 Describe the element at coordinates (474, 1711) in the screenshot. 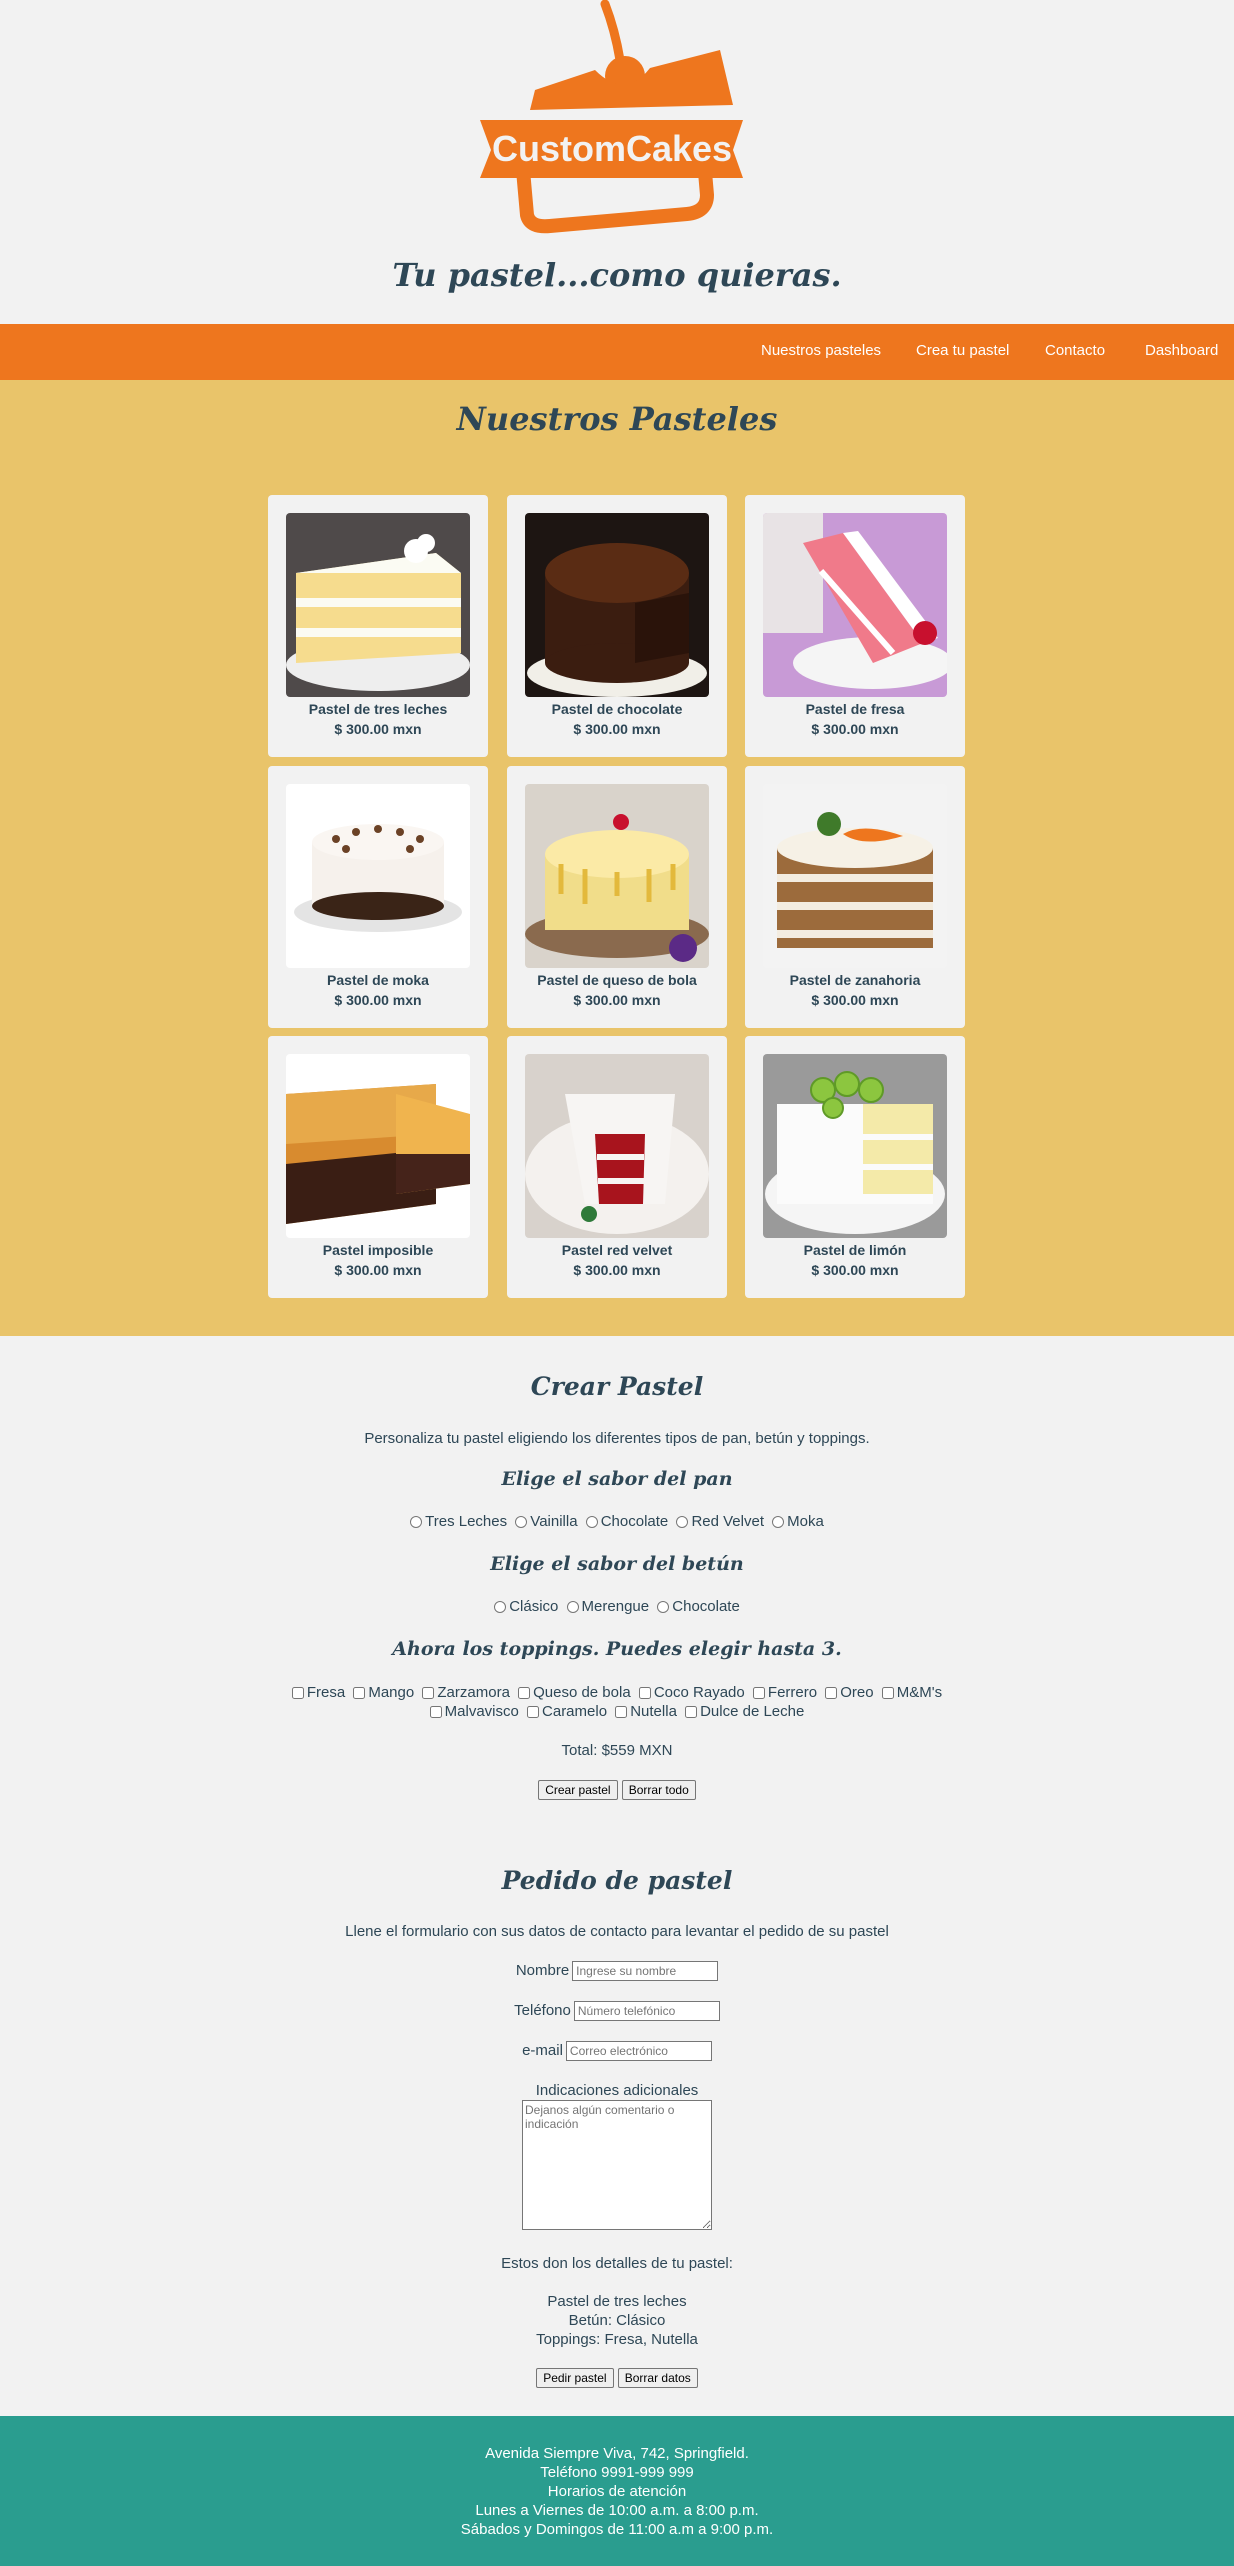

I see `topping-malvavisco: Malvavisco` at that location.